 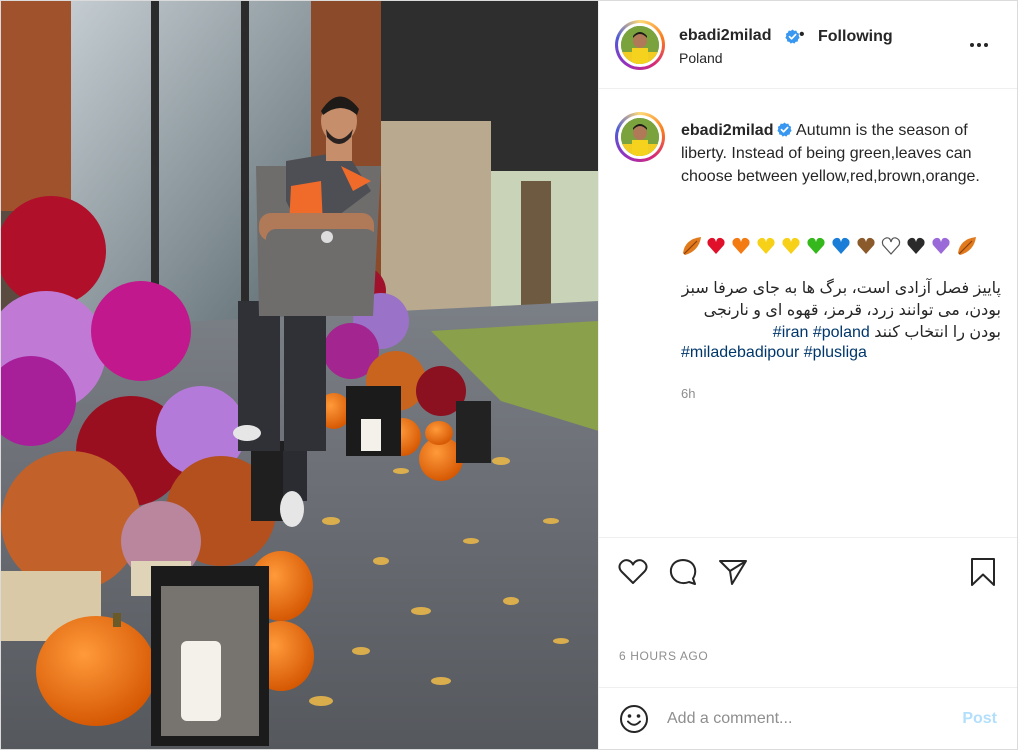 I want to click on hashtag-poland: #poland, so click(x=841, y=332).